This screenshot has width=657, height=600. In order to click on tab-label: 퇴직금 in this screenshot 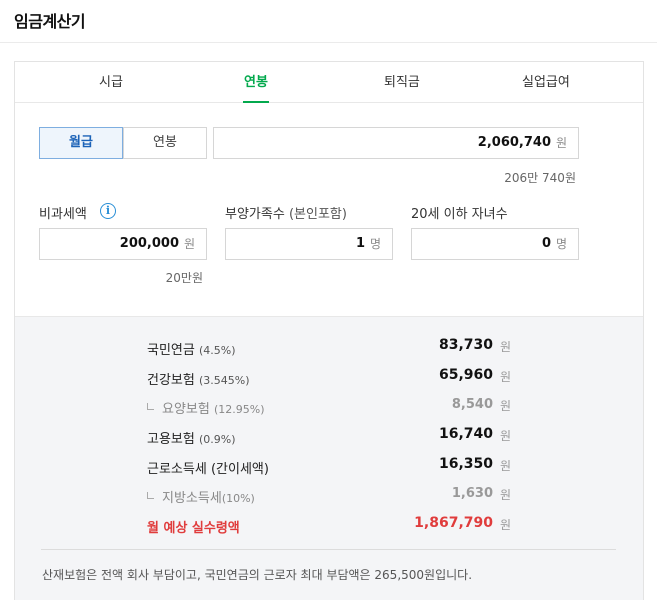, I will do `click(402, 82)`.